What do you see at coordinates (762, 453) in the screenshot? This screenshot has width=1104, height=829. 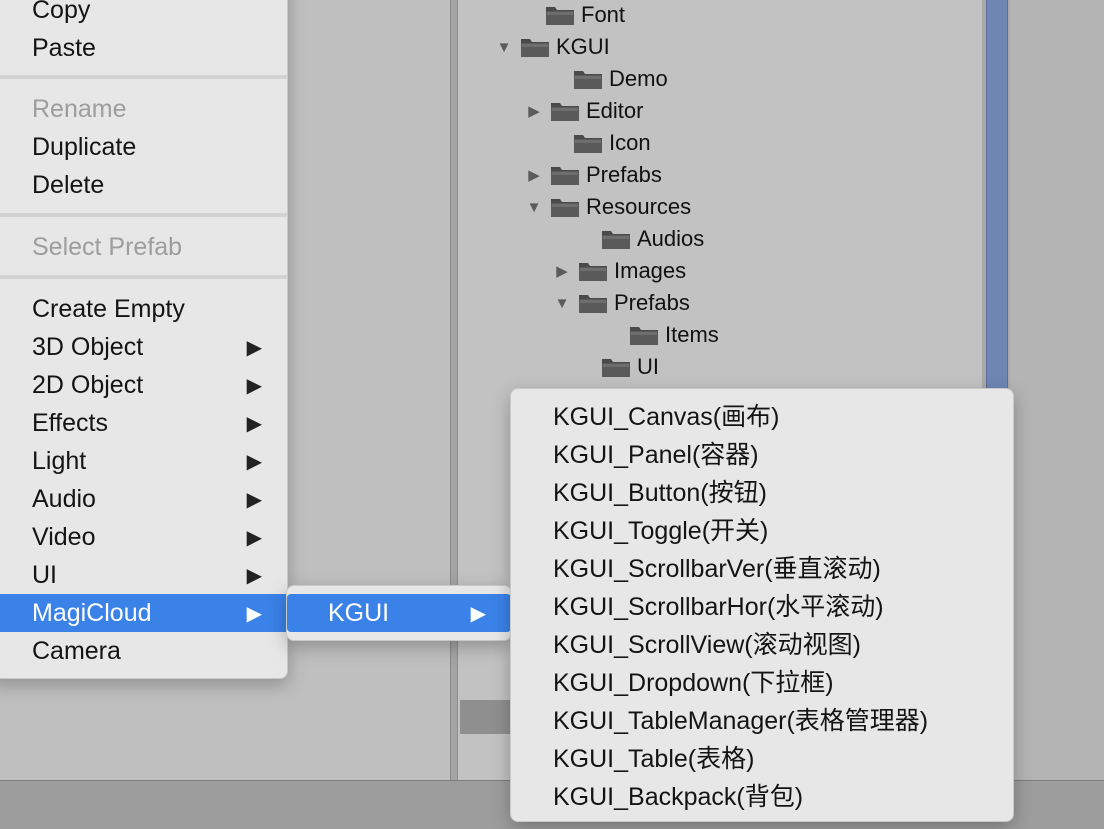 I see `menu-item-kgui-panel: KGUI_Panel(容器)` at bounding box center [762, 453].